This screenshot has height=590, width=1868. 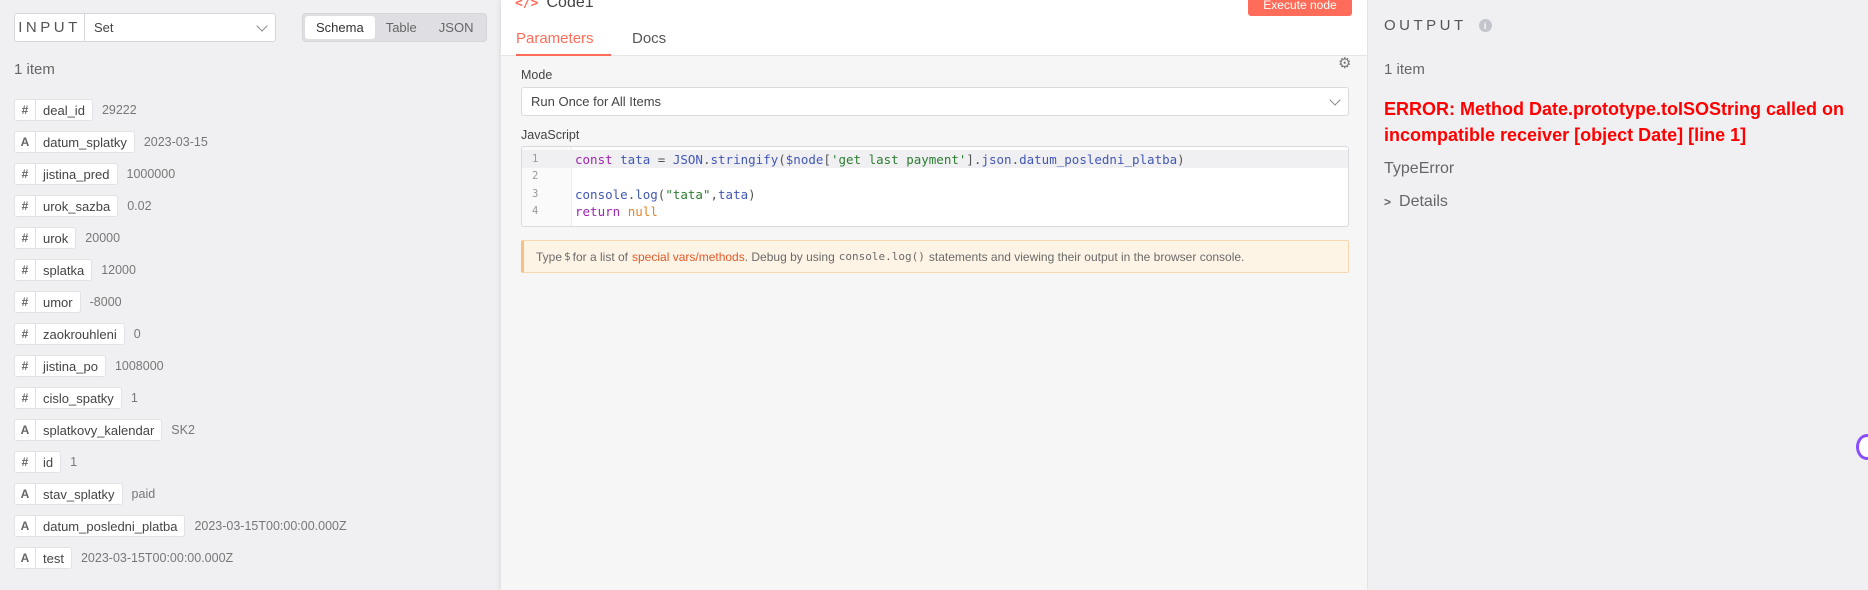 I want to click on field-name: id, so click(x=49, y=462).